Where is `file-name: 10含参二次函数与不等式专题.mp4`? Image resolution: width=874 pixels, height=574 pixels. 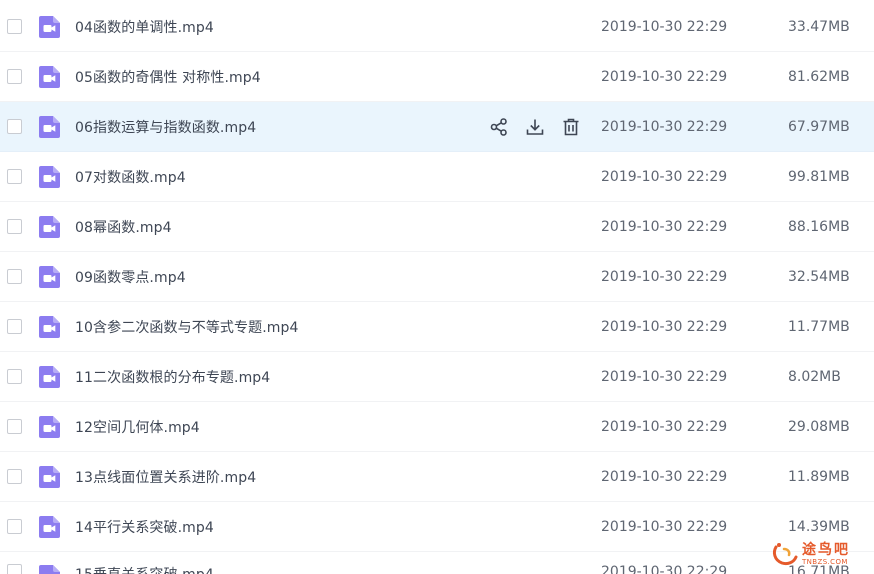 file-name: 10含参二次函数与不等式专题.mp4 is located at coordinates (187, 327).